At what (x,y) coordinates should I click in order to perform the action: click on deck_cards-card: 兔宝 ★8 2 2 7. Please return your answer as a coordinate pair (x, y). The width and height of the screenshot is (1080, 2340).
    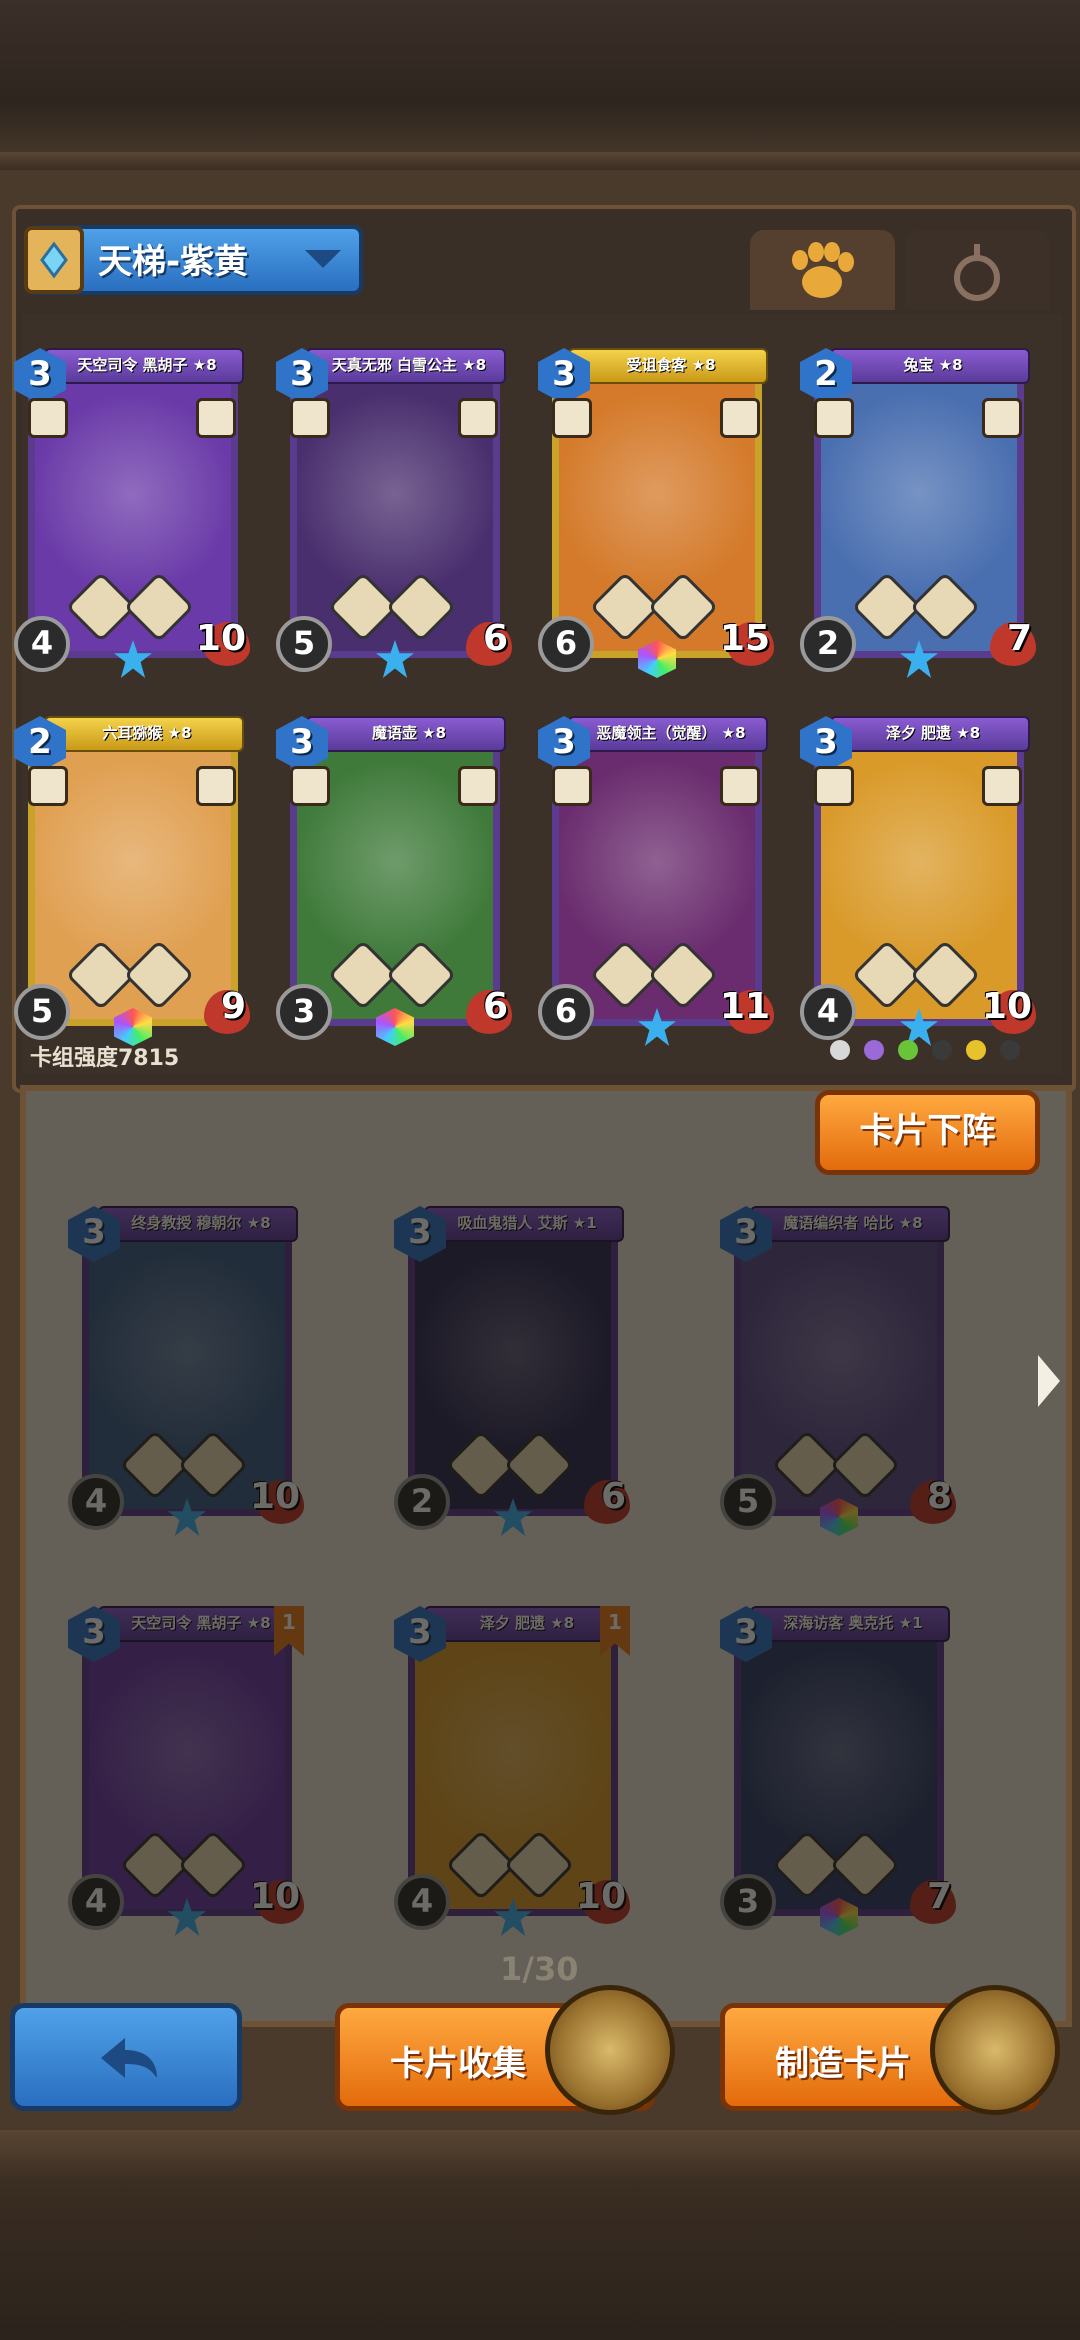
    Looking at the image, I should click on (918, 513).